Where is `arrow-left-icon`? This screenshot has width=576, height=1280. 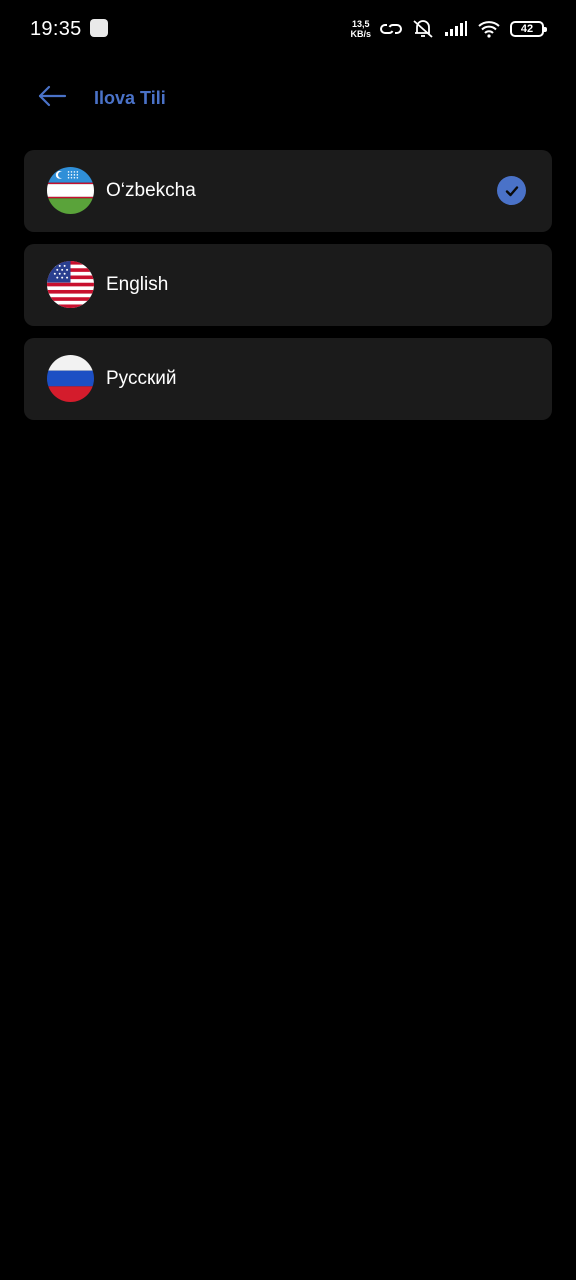 arrow-left-icon is located at coordinates (52, 98).